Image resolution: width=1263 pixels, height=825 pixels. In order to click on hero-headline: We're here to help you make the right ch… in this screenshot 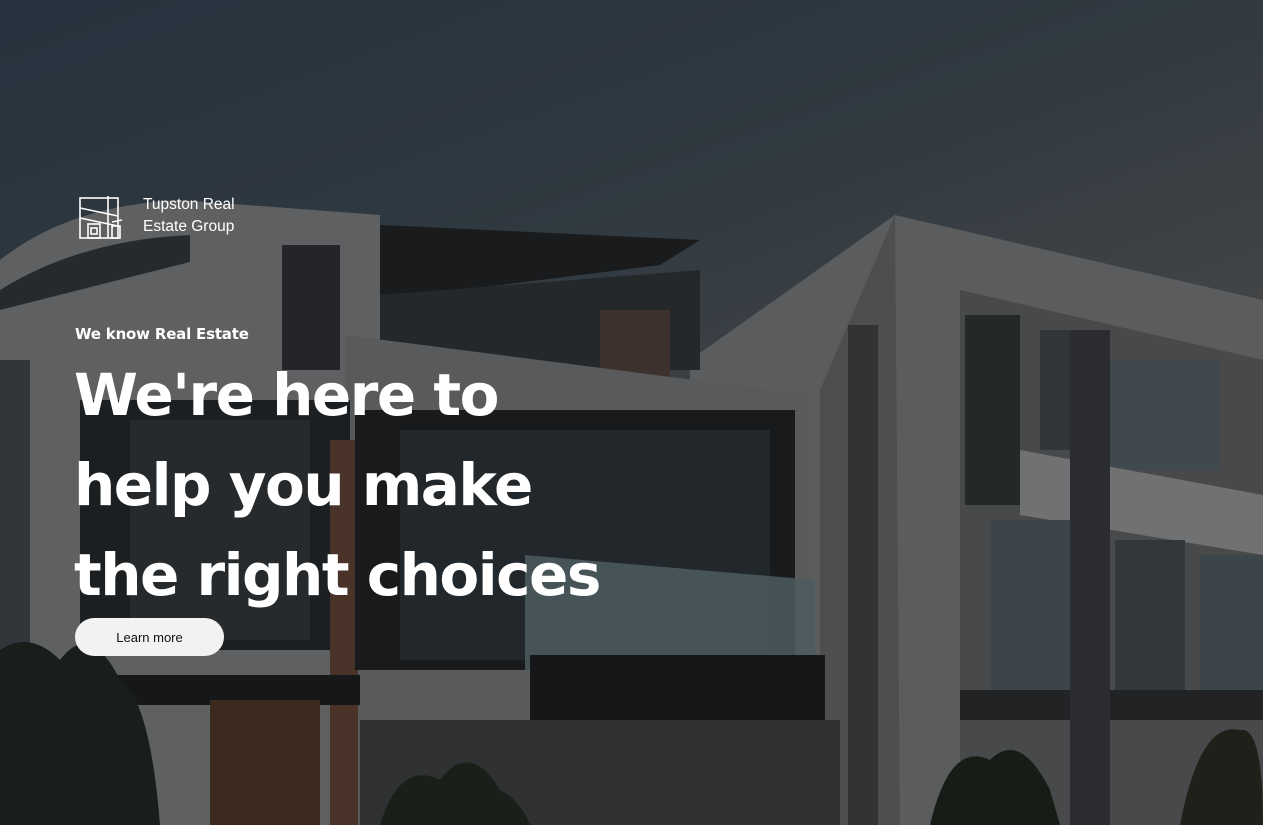, I will do `click(337, 485)`.